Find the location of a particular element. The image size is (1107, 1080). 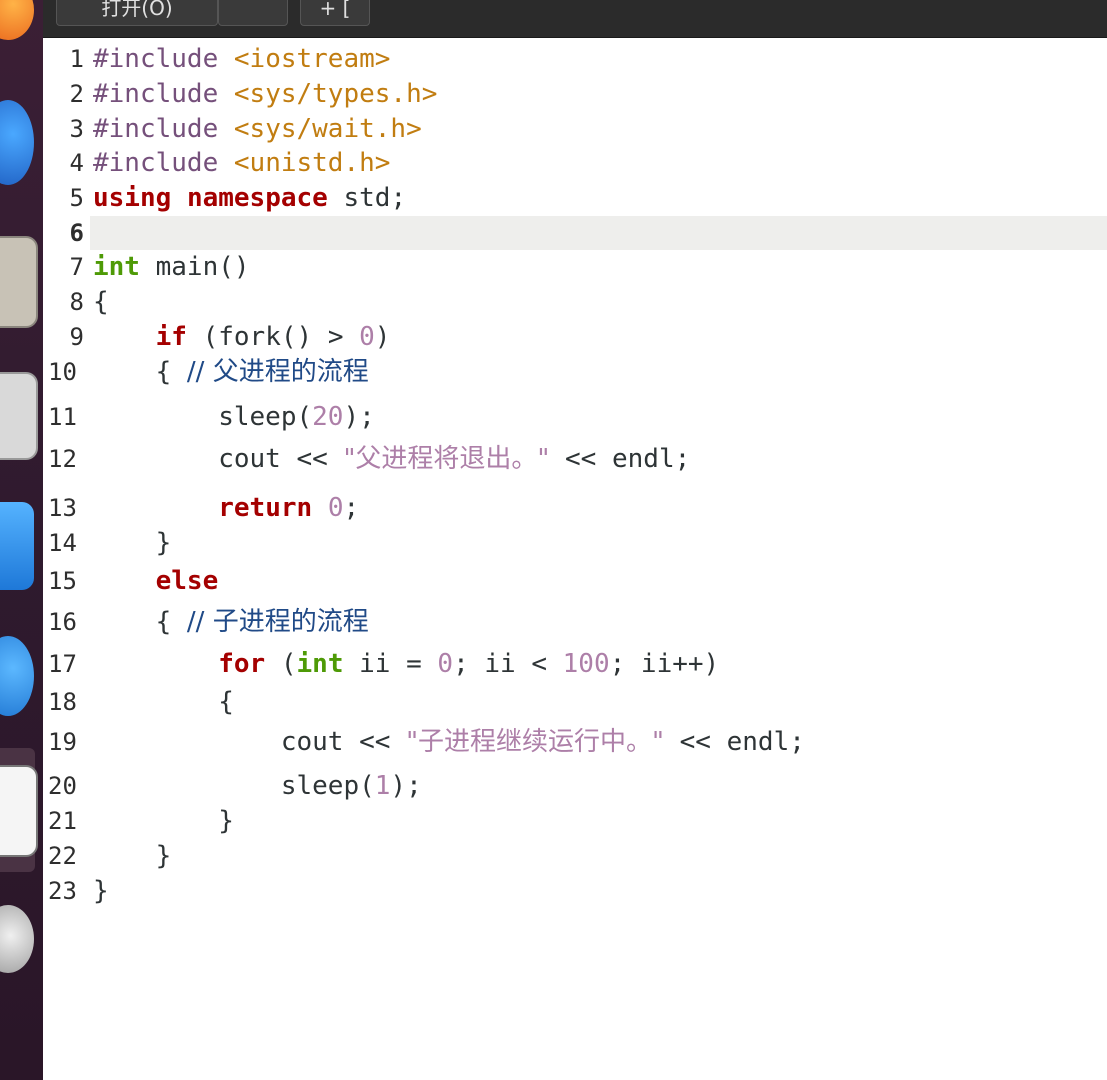

line-number: 19 is located at coordinates (62, 742).